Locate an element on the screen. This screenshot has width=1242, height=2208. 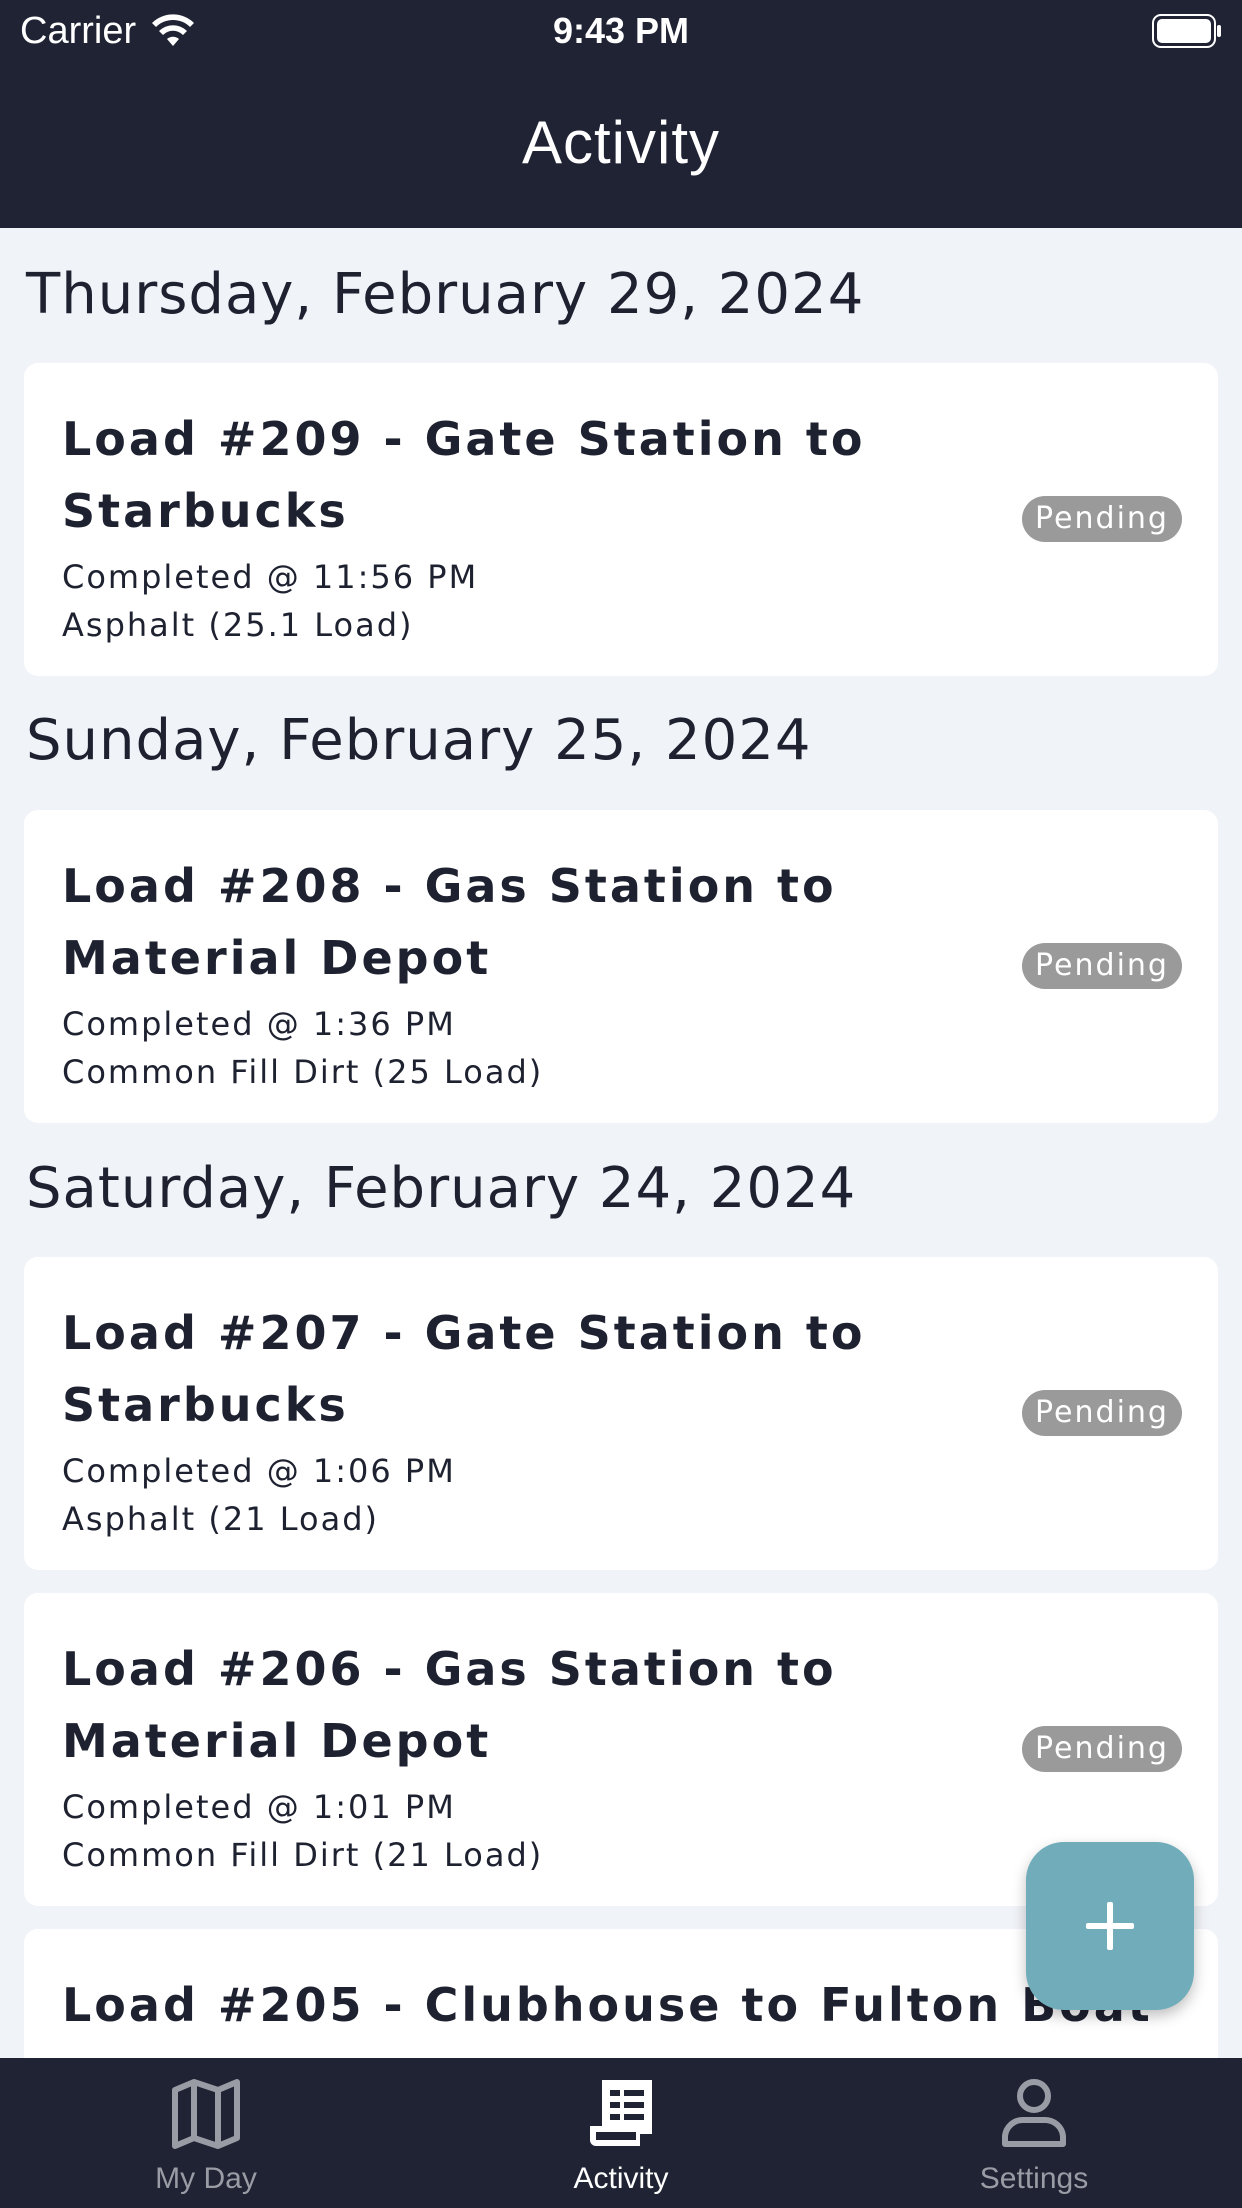
load-title: Load #209 - Gate Station to Starbucks is located at coordinates (464, 475).